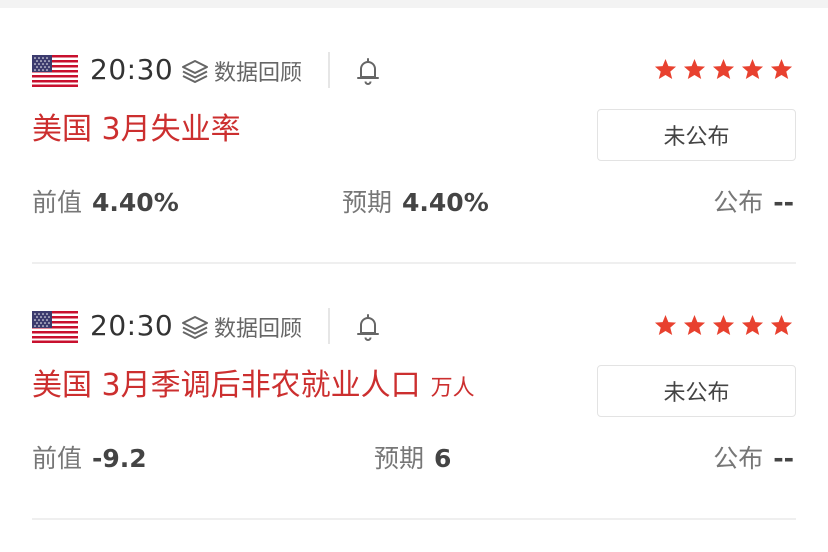 The image size is (828, 552). I want to click on event-title-text: 美国 3月季调后非农就业人口, so click(226, 385).